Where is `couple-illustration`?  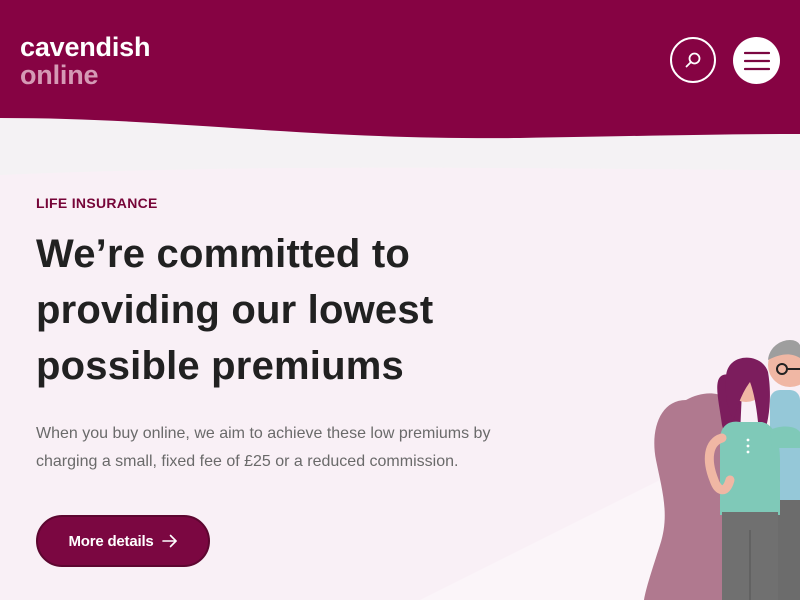
couple-illustration is located at coordinates (722, 470).